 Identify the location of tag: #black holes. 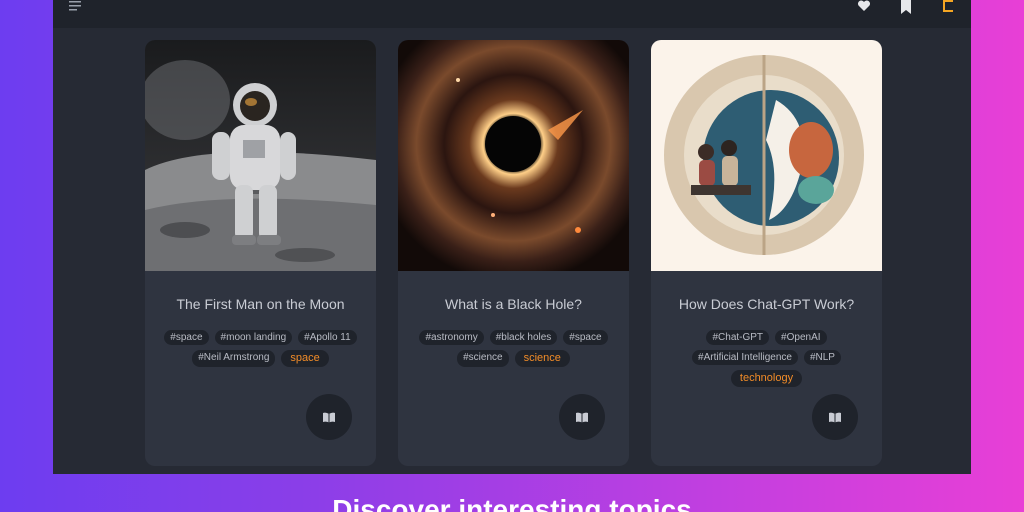
(523, 337).